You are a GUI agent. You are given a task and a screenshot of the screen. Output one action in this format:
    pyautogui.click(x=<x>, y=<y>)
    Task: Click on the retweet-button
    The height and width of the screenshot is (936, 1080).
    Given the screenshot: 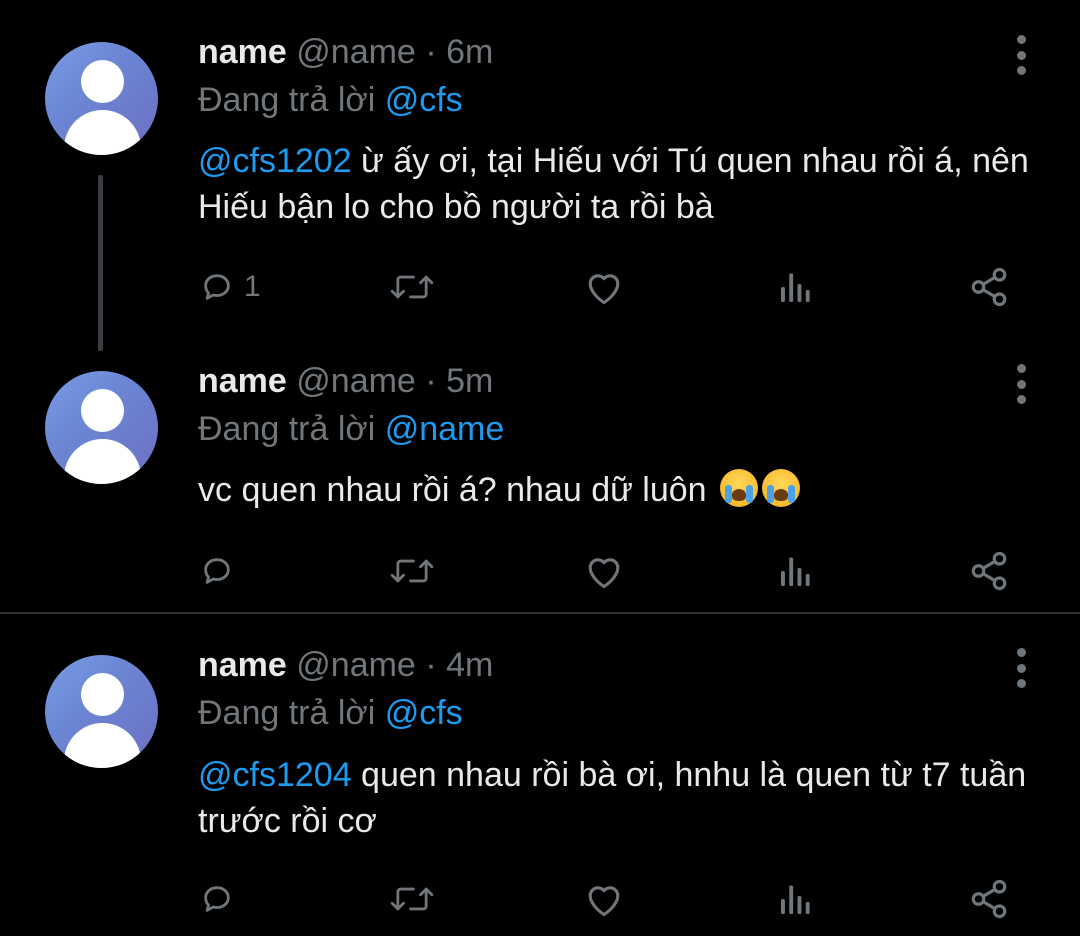 What is the action you would take?
    pyautogui.click(x=412, y=899)
    